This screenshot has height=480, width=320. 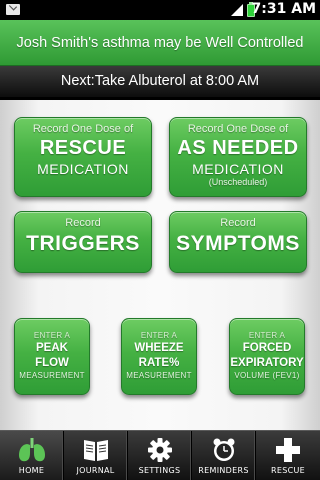 I want to click on triggers-button-caption: Record, so click(x=83, y=223).